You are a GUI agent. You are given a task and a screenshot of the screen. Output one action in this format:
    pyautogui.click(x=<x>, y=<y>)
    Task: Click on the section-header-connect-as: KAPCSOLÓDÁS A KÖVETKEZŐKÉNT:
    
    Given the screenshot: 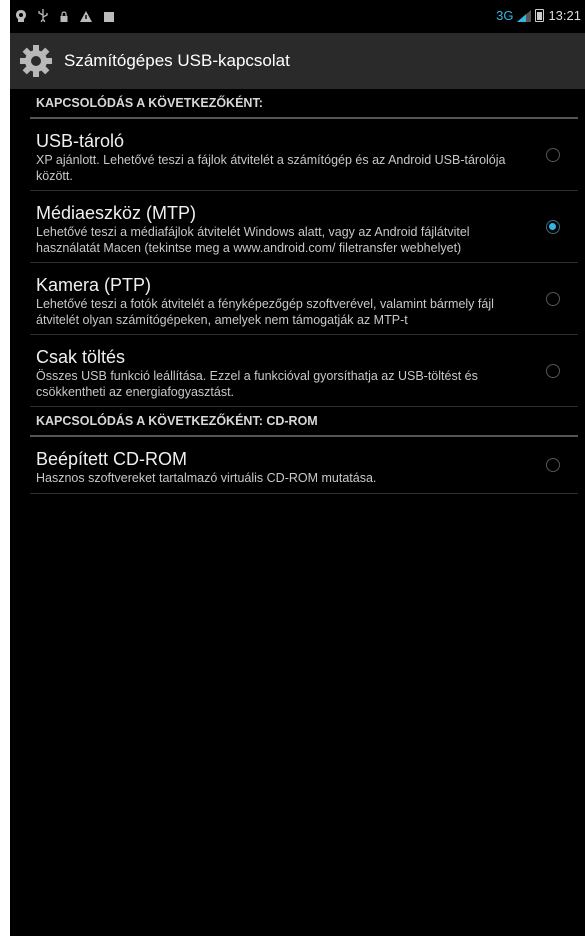 What is the action you would take?
    pyautogui.click(x=304, y=104)
    